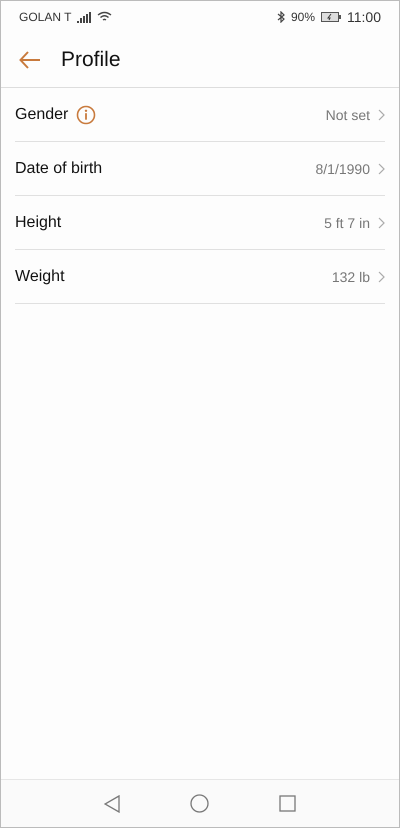 This screenshot has width=400, height=828. I want to click on signal-icon, so click(84, 17).